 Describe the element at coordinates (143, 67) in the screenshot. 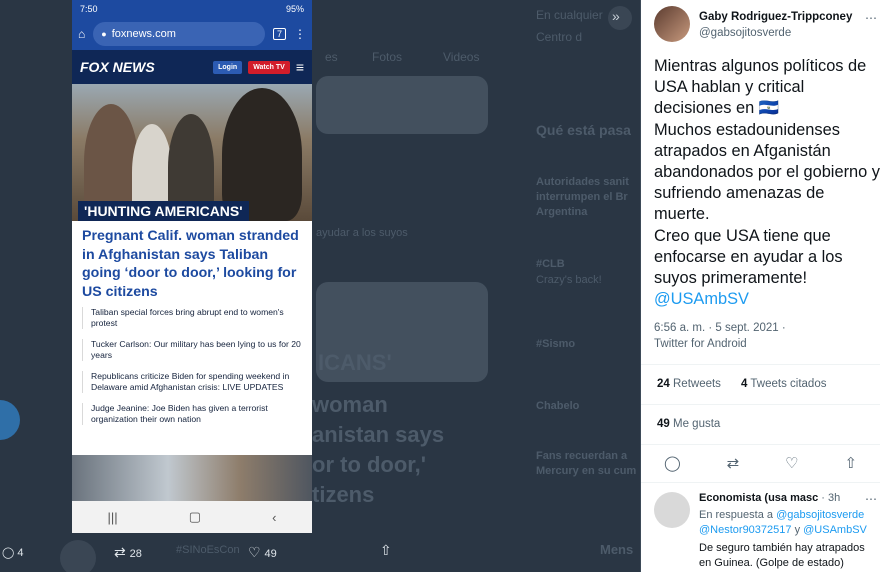

I see `fox-news-logo: FOX NEWS` at that location.